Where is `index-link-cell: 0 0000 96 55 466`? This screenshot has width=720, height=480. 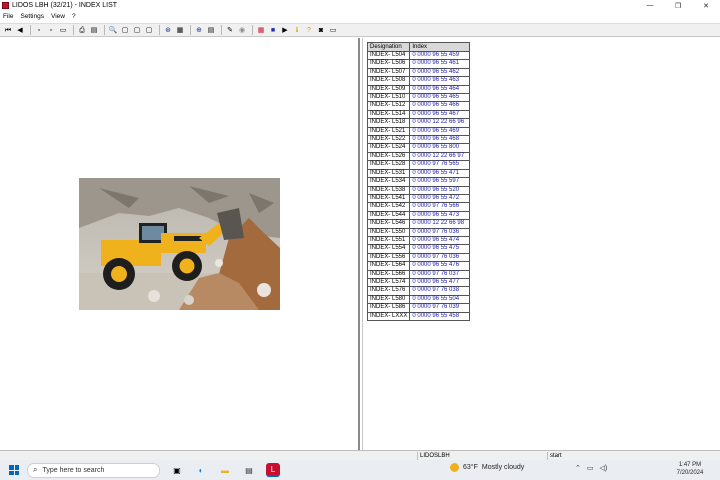
index-link-cell: 0 0000 96 55 466 is located at coordinates (440, 106).